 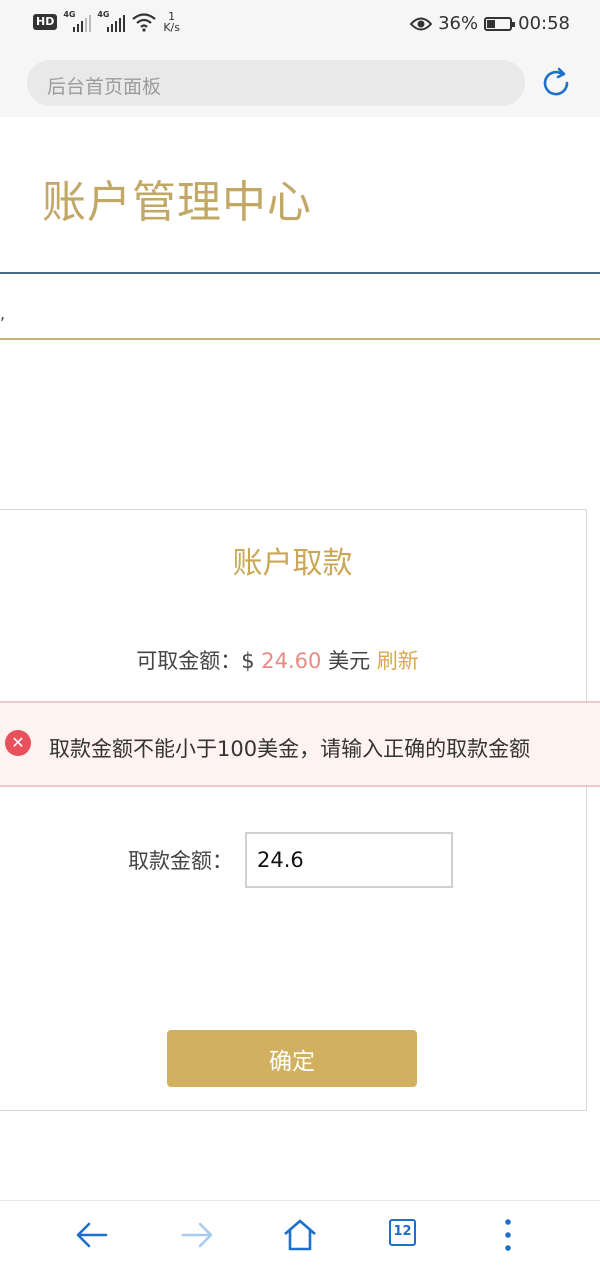 What do you see at coordinates (508, 1235) in the screenshot?
I see `more-menu-icon` at bounding box center [508, 1235].